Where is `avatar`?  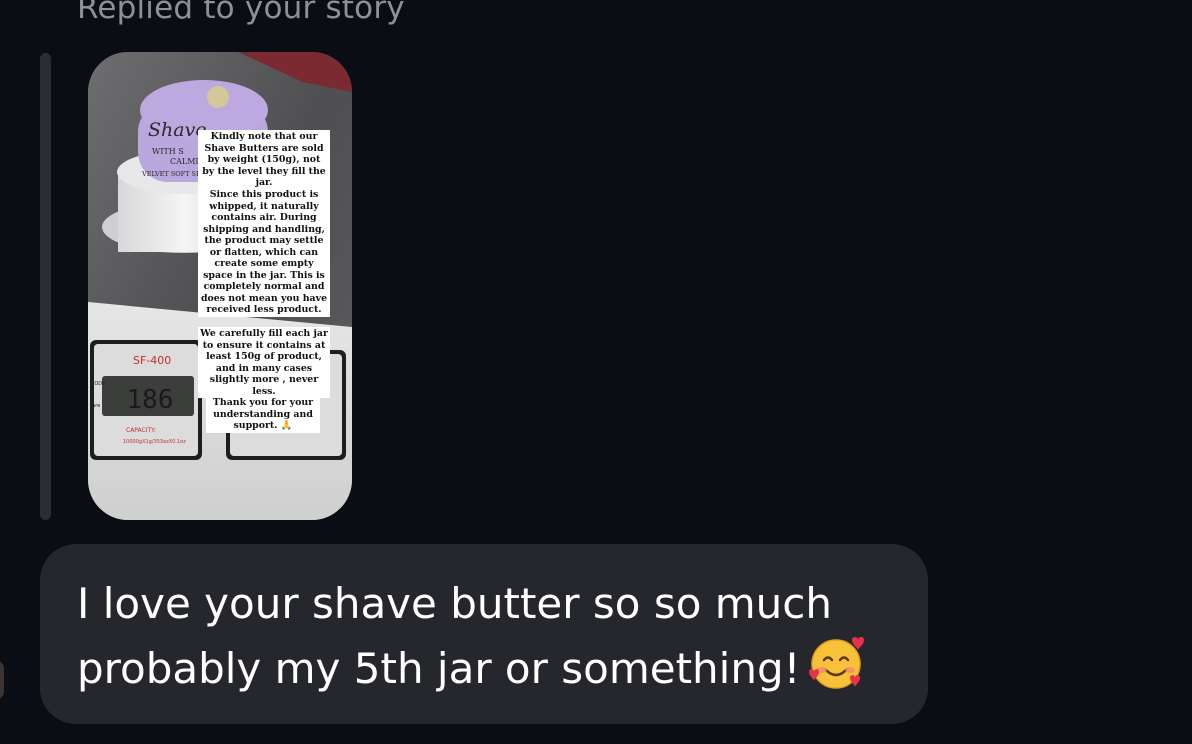 avatar is located at coordinates (2, 680).